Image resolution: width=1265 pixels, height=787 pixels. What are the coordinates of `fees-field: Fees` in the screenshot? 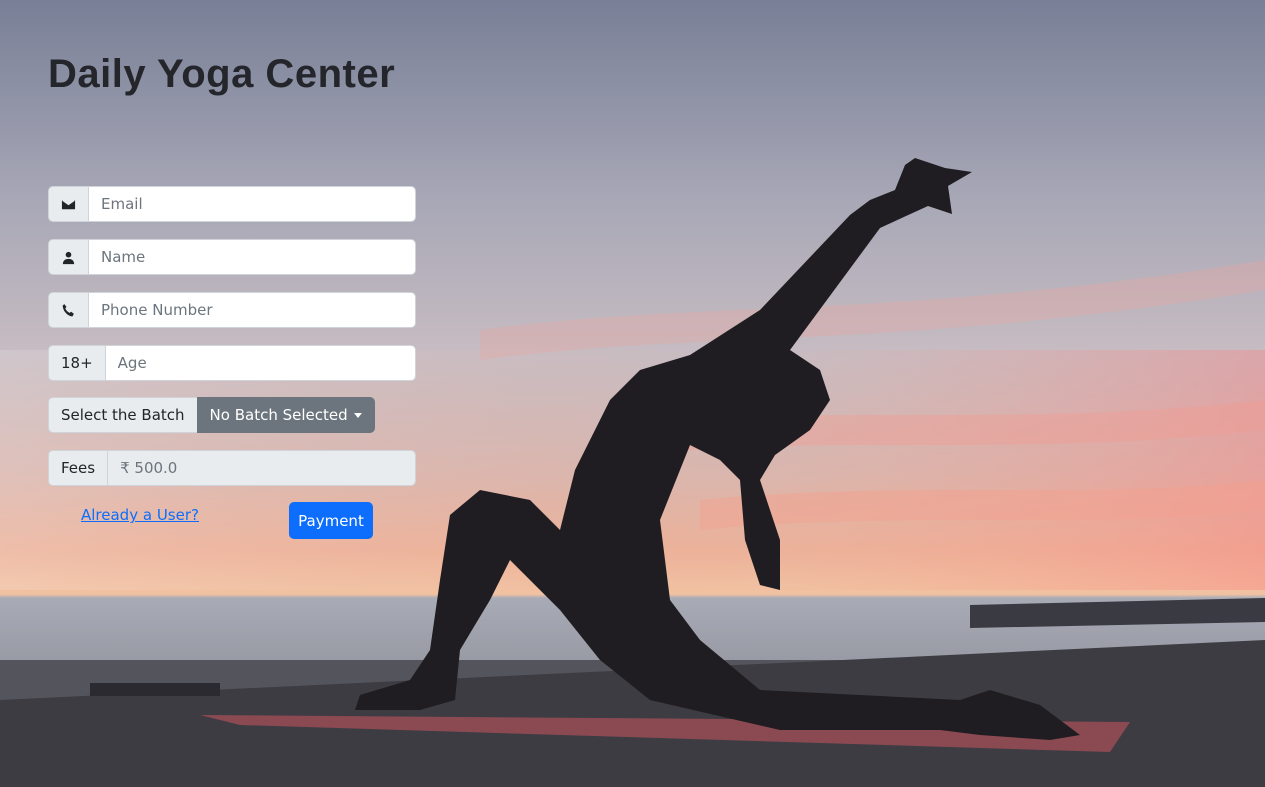 It's located at (232, 468).